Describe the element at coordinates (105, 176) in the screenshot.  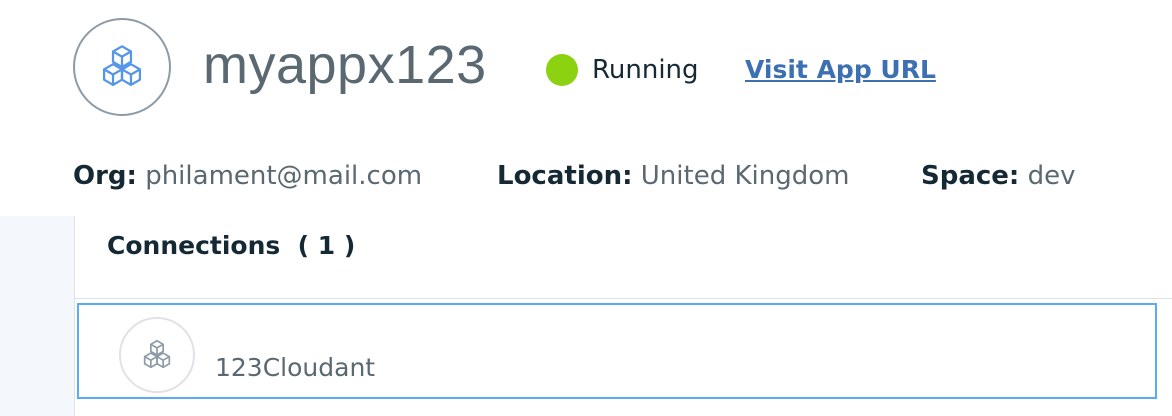
I see `org-key: Org:` at that location.